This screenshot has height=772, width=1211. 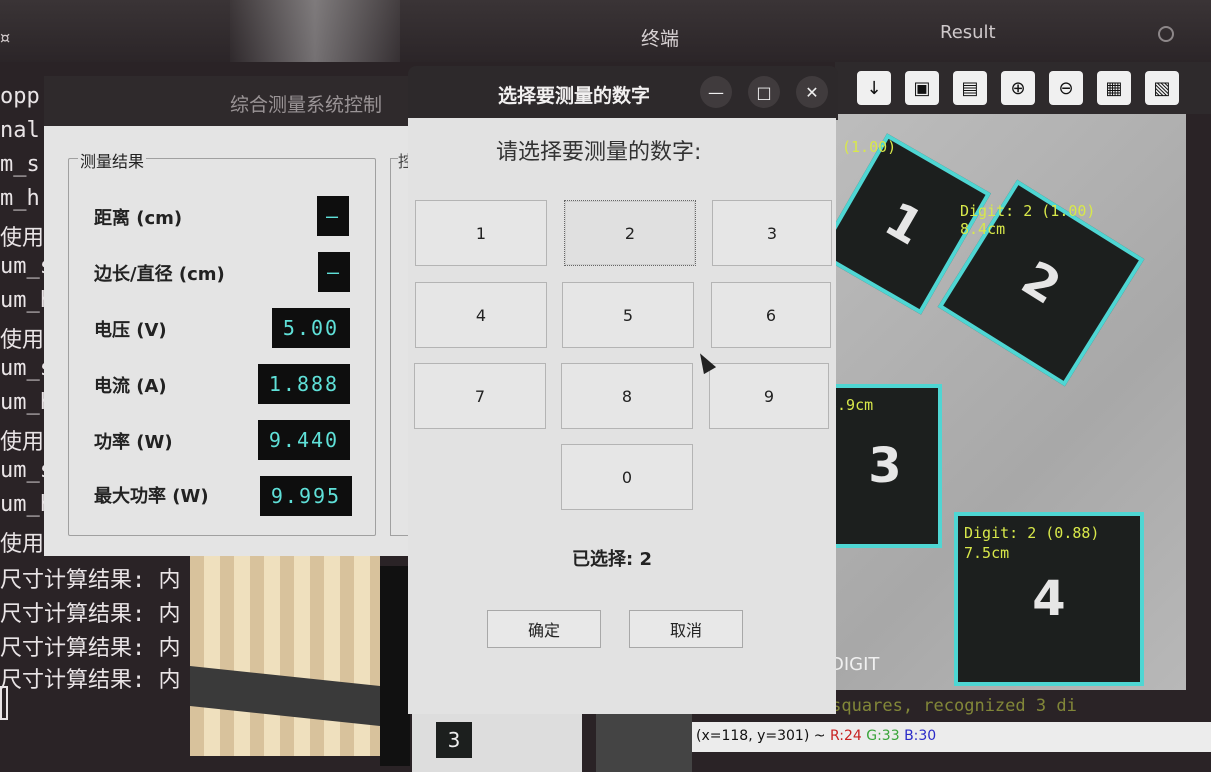 I want to click on side-length-label: 边长/直径 (cm), so click(x=159, y=274).